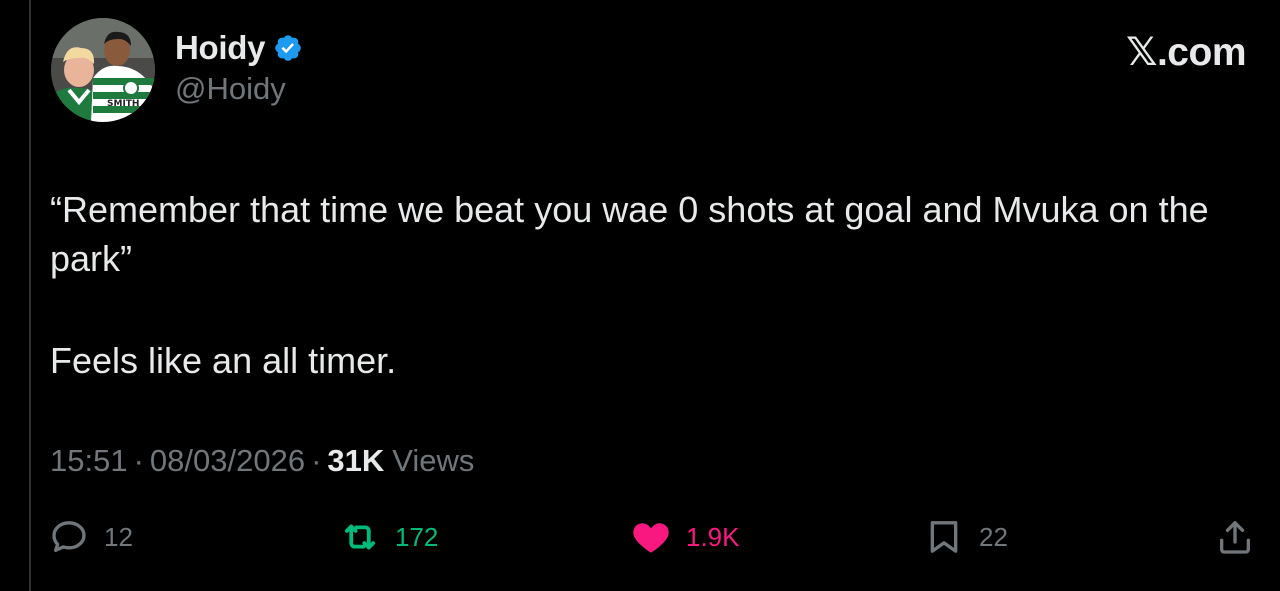  What do you see at coordinates (433, 461) in the screenshot?
I see `views-label: Views` at bounding box center [433, 461].